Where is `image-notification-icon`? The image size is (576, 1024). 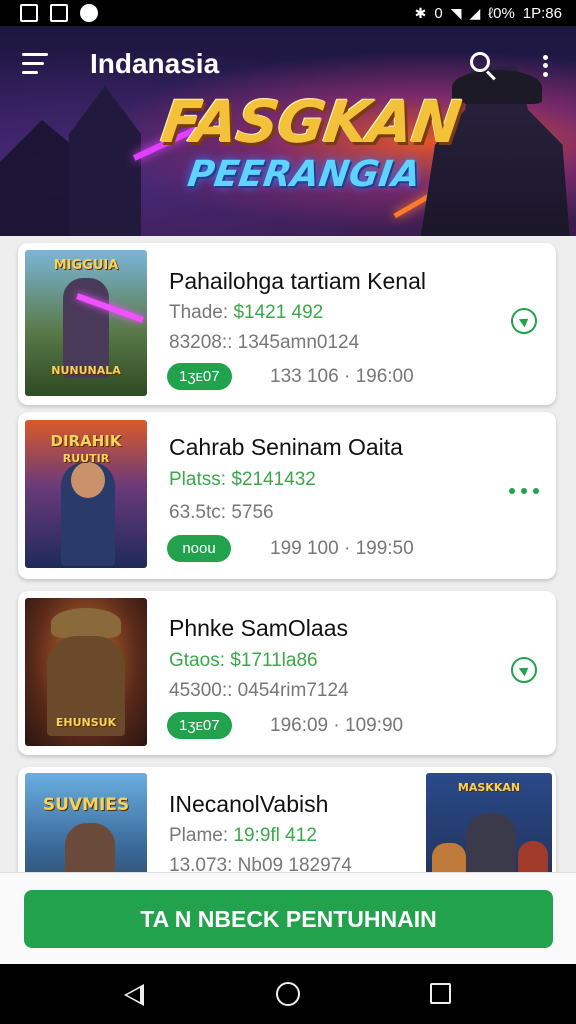 image-notification-icon is located at coordinates (29, 13).